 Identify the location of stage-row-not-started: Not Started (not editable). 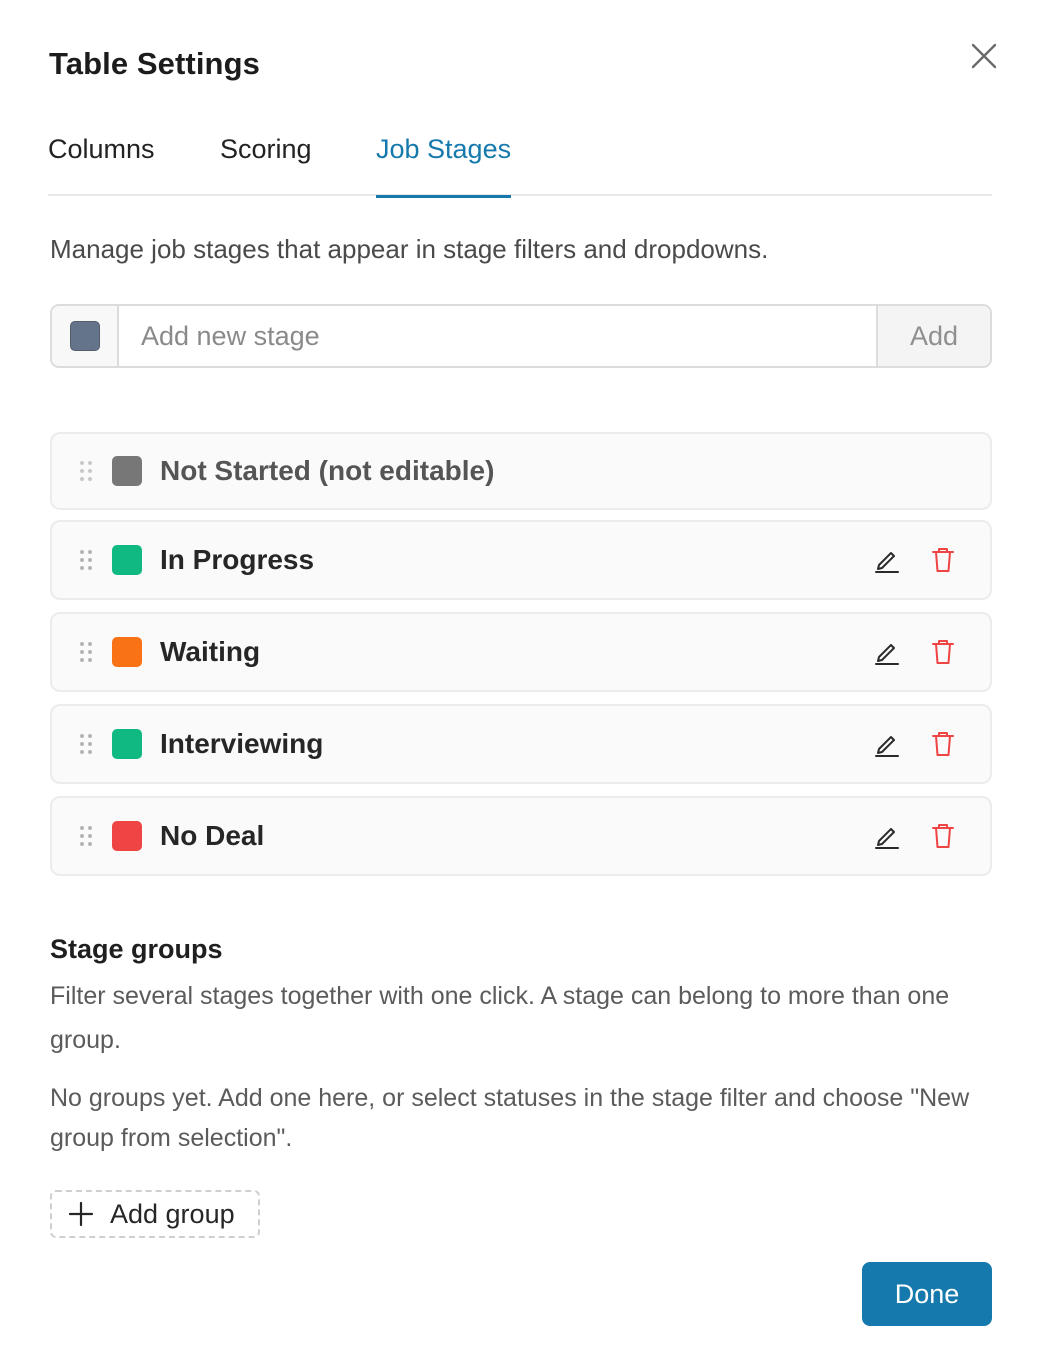
(521, 471).